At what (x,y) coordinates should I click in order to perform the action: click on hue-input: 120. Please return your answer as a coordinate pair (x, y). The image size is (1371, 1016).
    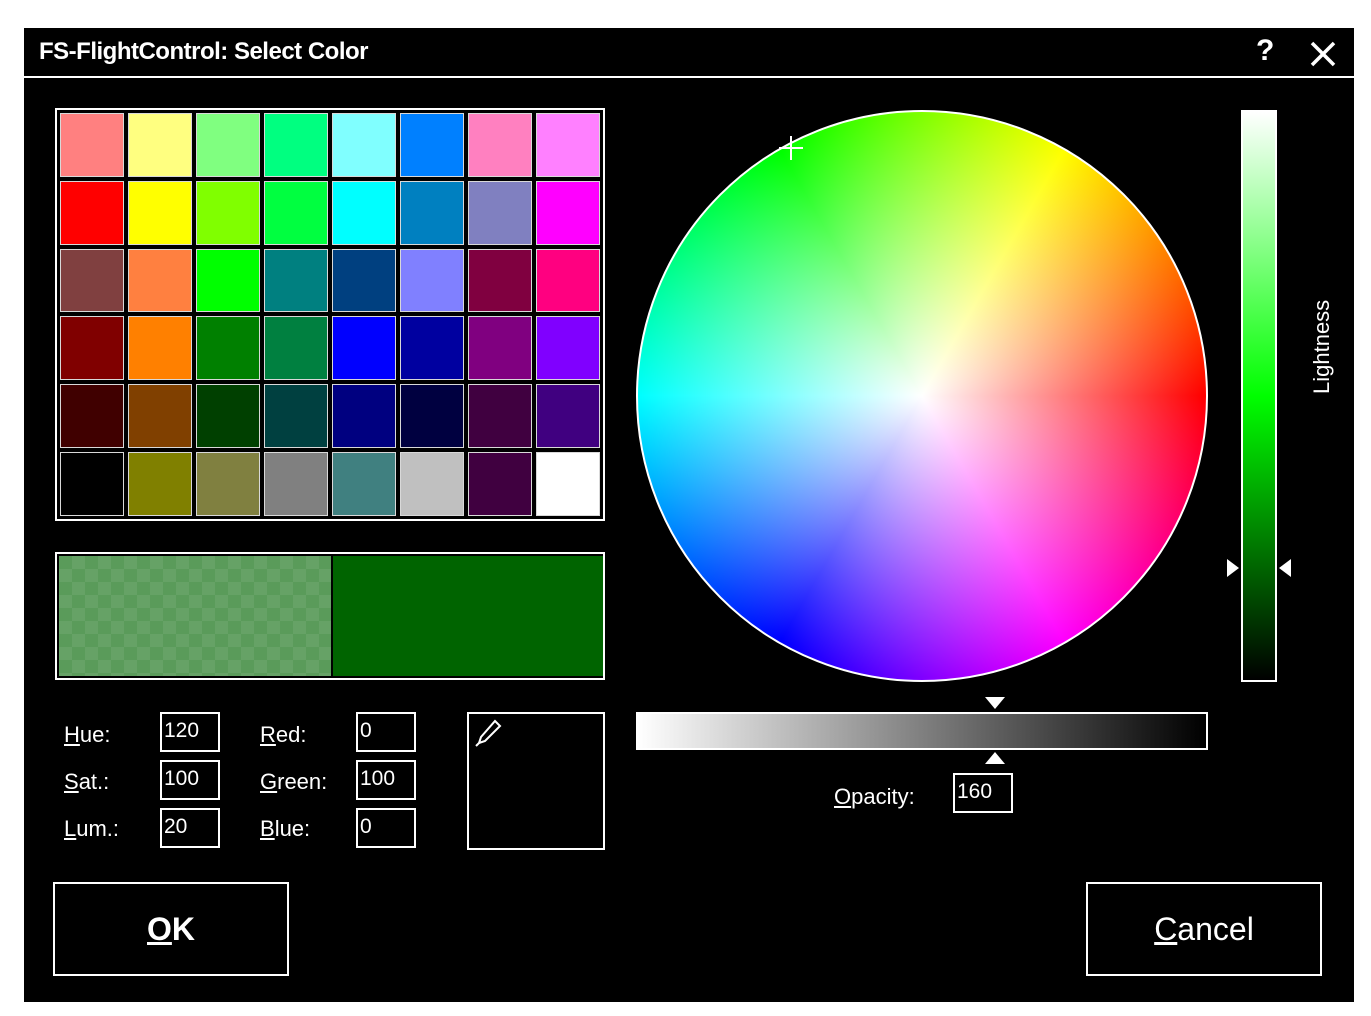
    Looking at the image, I should click on (190, 732).